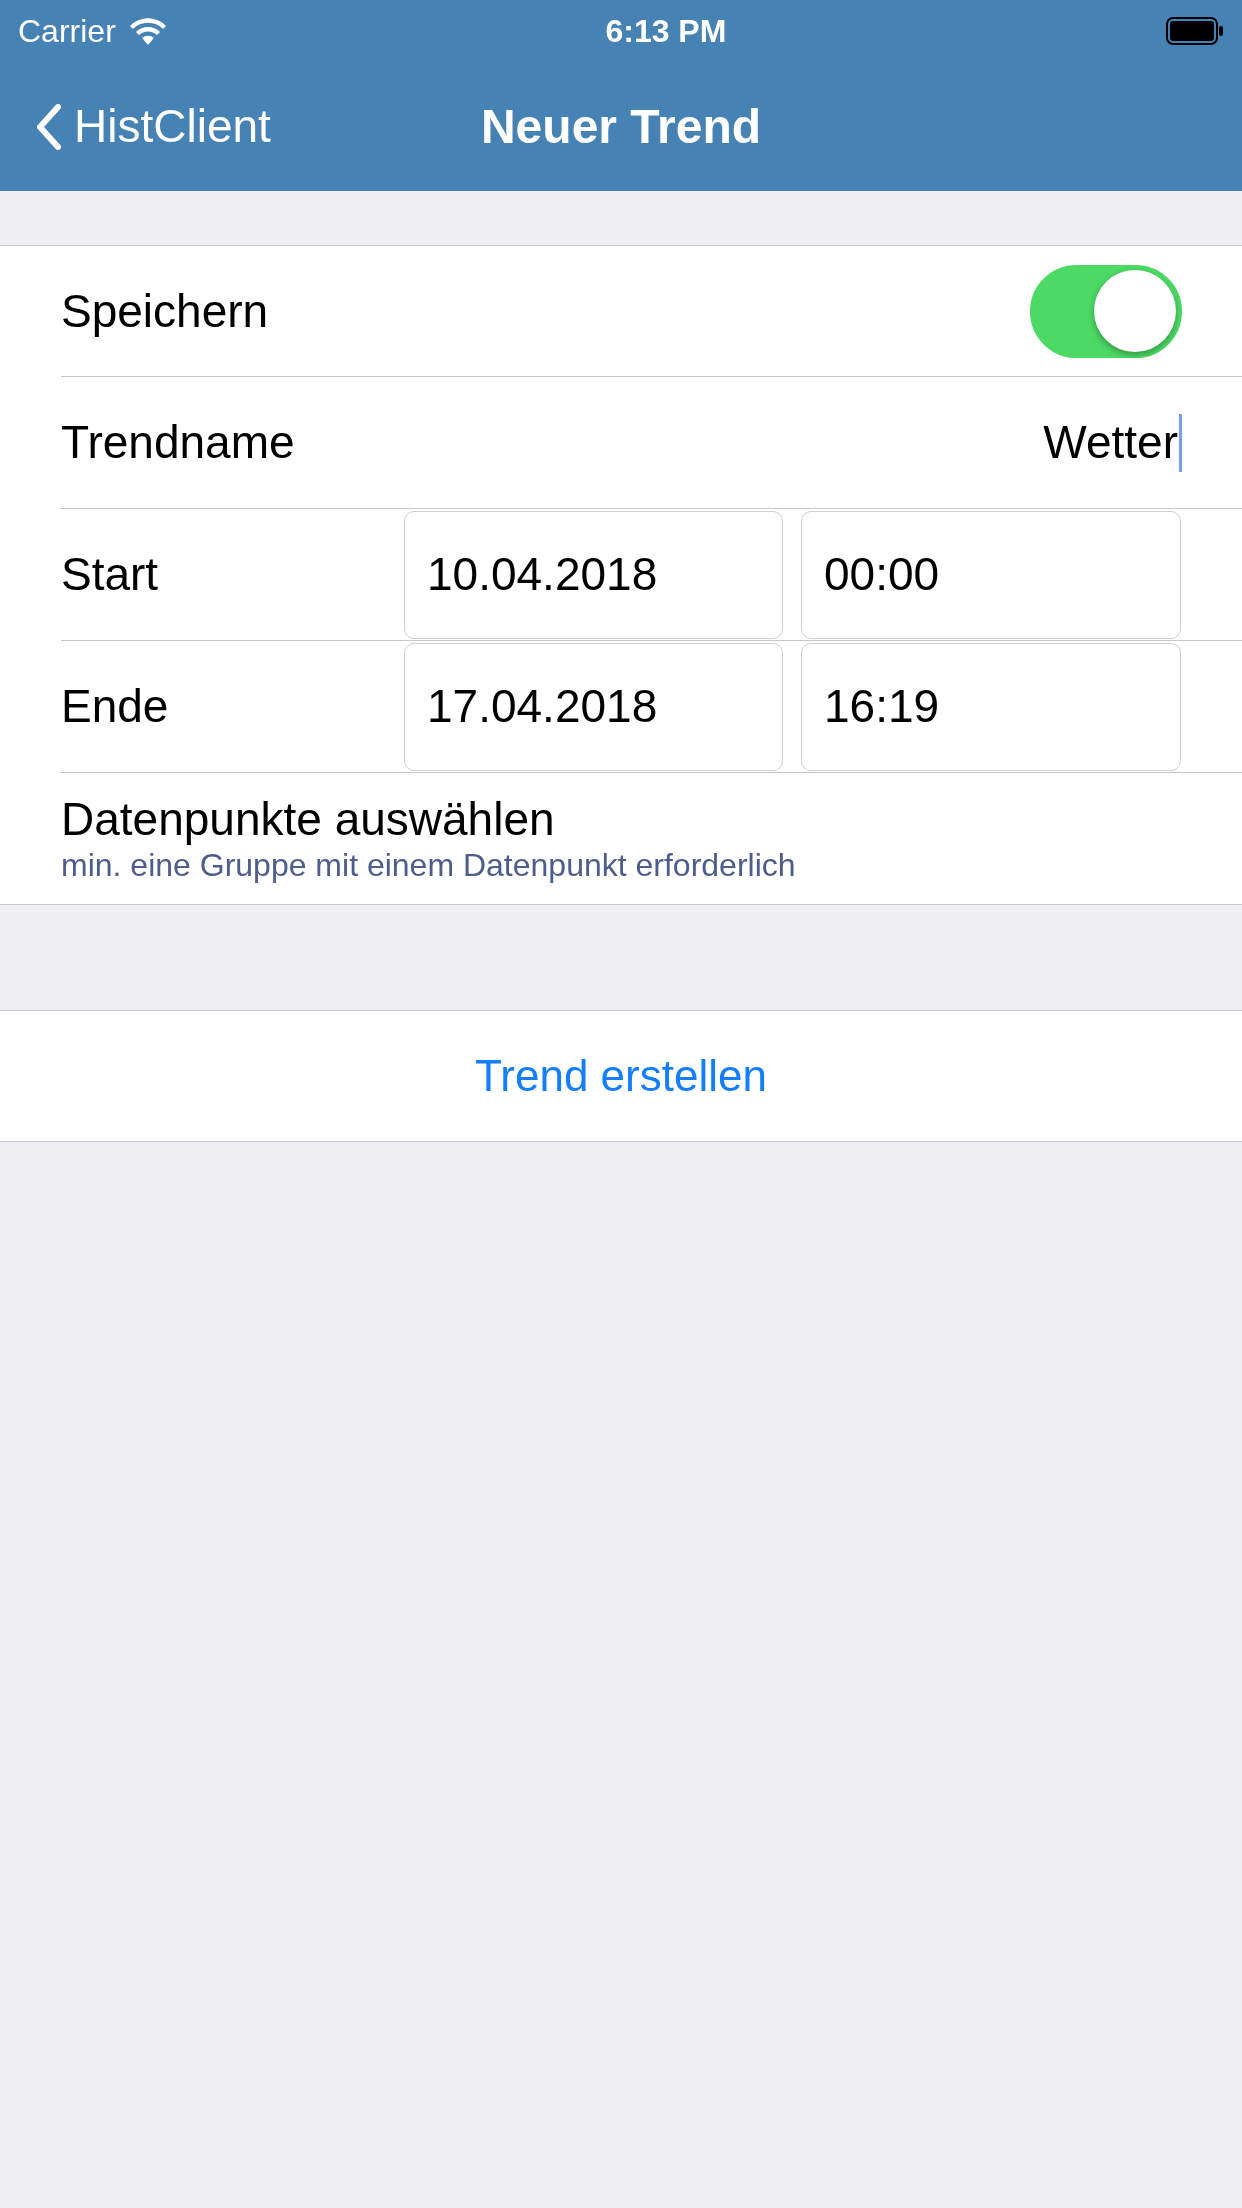 The width and height of the screenshot is (1242, 2208). Describe the element at coordinates (621, 1076) in the screenshot. I see `create-trend-button: Trend erstellen` at that location.